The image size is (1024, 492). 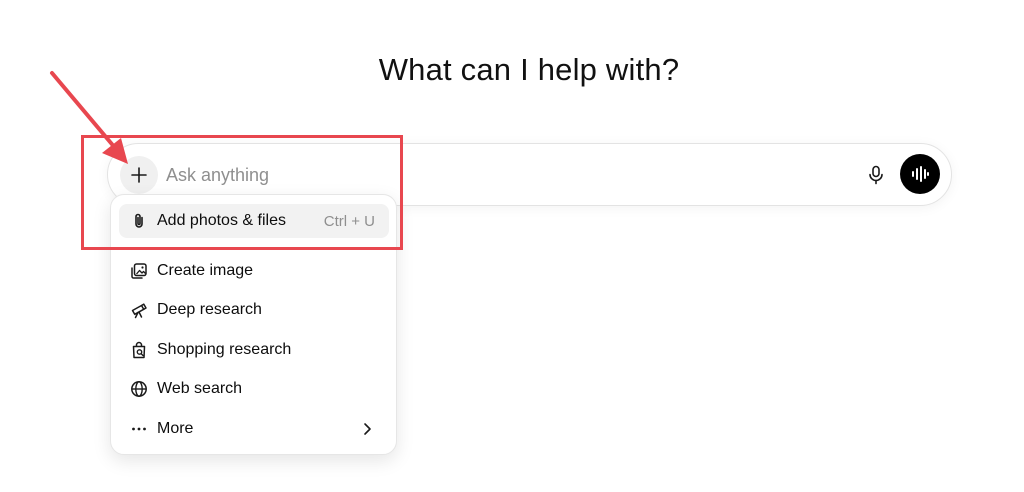 What do you see at coordinates (224, 349) in the screenshot?
I see `menu-item-label: Shopping research` at bounding box center [224, 349].